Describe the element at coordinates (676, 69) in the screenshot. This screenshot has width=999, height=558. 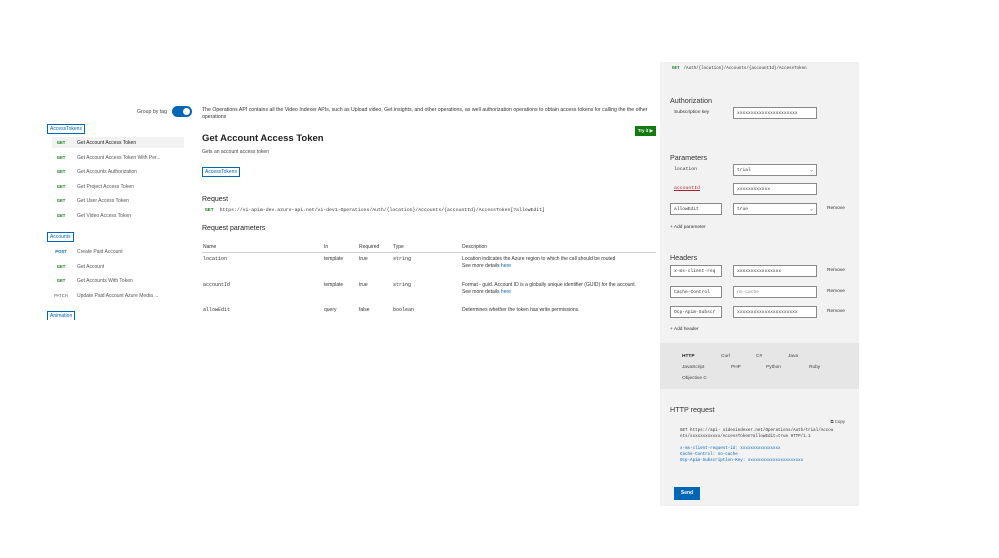
I see `panel-request-verb: GET` at that location.